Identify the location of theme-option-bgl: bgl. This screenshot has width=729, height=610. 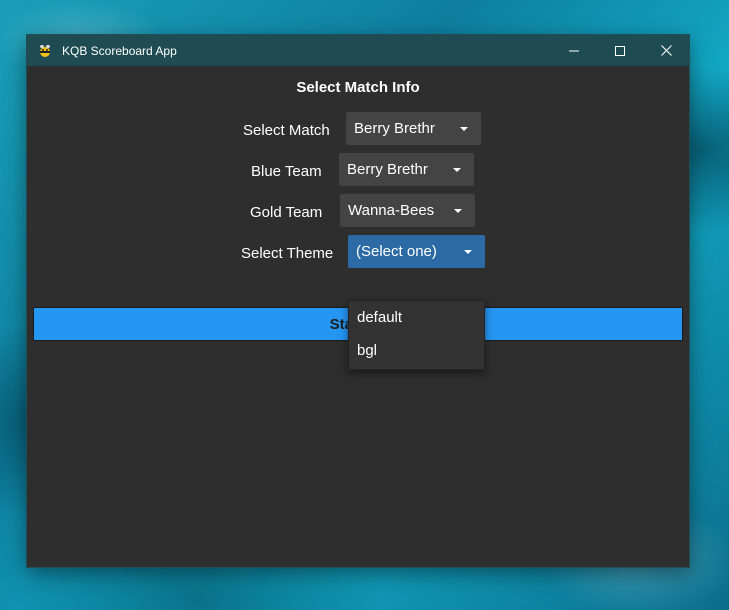
(416, 350).